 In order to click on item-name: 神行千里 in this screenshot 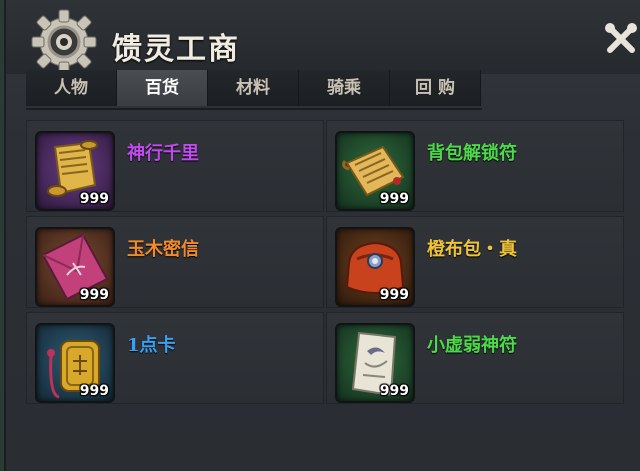, I will do `click(163, 153)`.